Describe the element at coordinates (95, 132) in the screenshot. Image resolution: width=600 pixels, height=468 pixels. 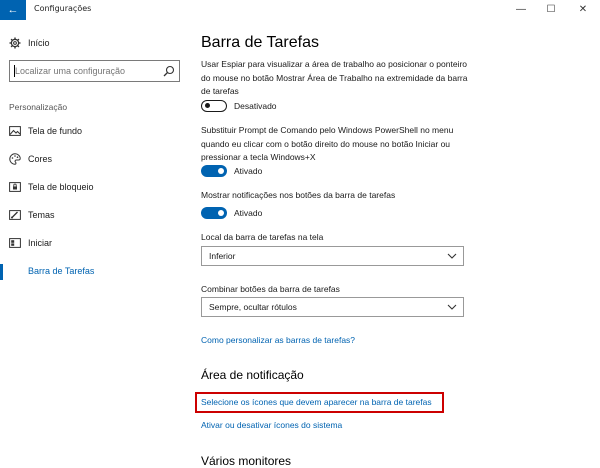
I see `sidebar-item-tela-de-fundo: Tela de fundo` at that location.